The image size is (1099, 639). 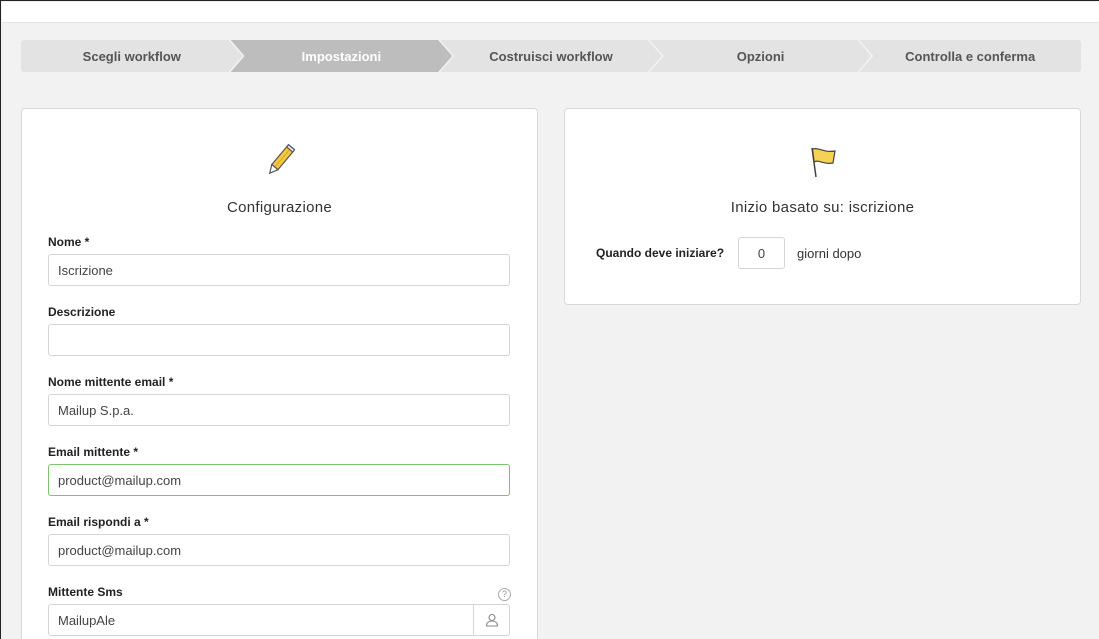 I want to click on days-suffix: giorni dopo, so click(x=829, y=253).